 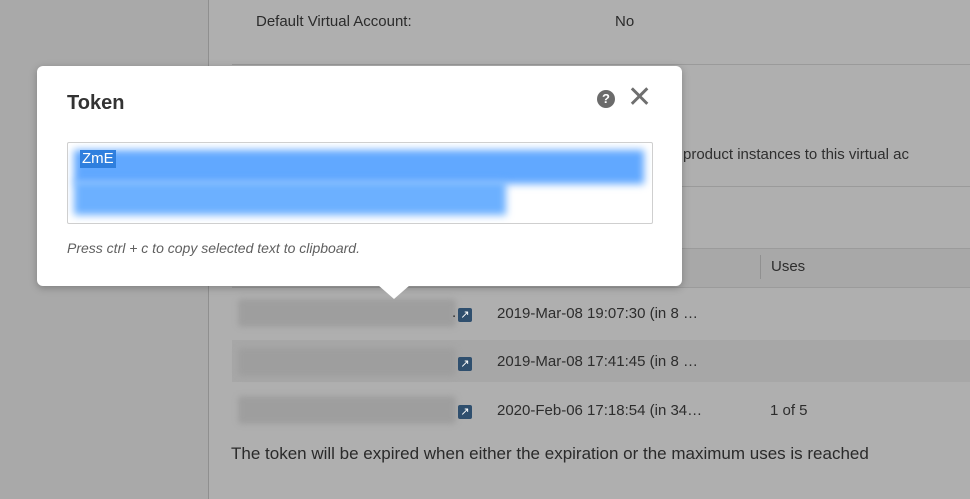 I want to click on token-selected-text: ZmE, so click(x=98, y=159).